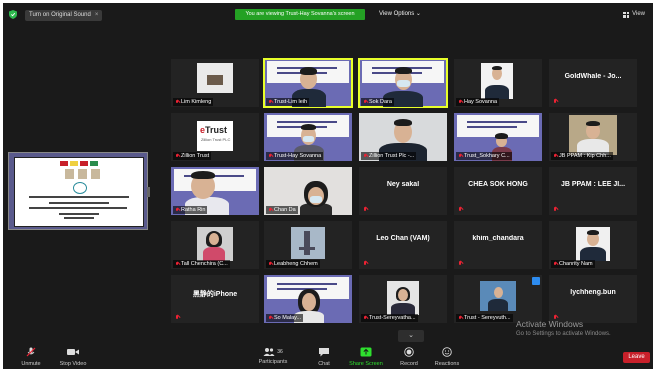 The image size is (657, 372). I want to click on original-sound-button: Turn on Original Sound ×, so click(64, 15).